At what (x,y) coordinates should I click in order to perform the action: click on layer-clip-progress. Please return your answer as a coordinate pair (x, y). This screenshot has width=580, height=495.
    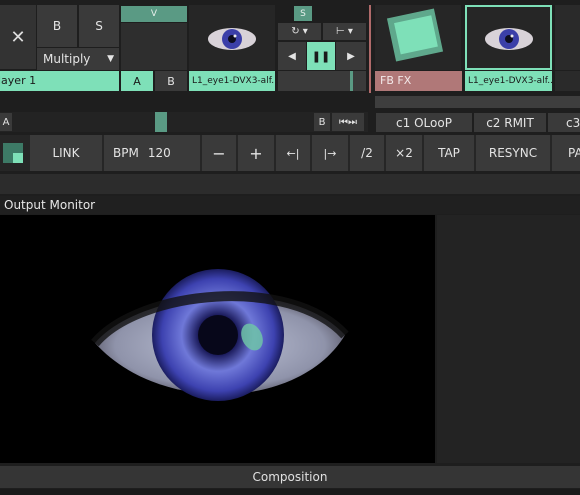
    Looking at the image, I should click on (322, 81).